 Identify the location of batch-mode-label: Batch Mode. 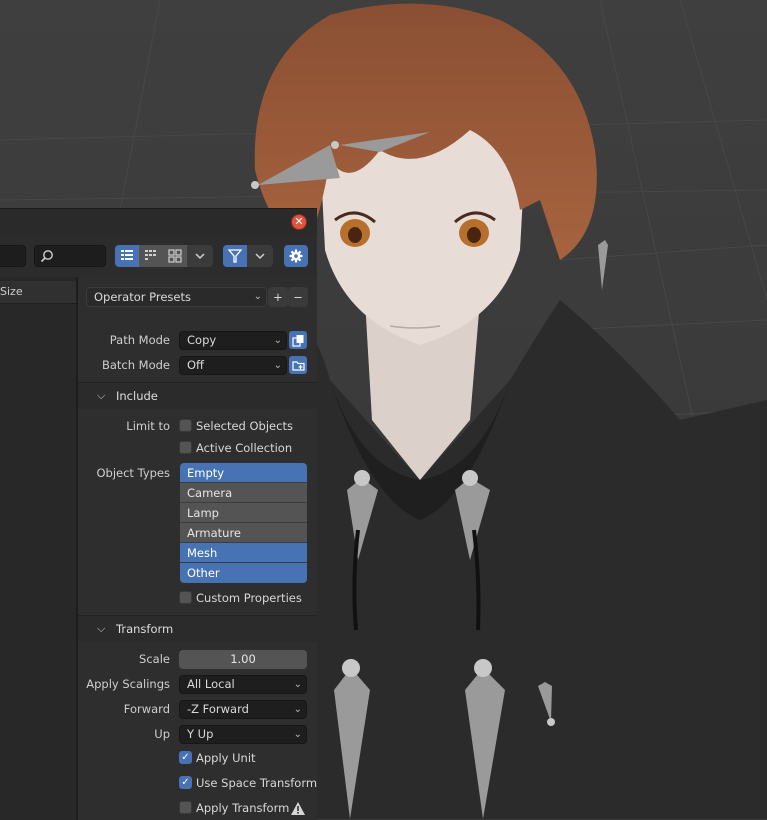
(135, 365).